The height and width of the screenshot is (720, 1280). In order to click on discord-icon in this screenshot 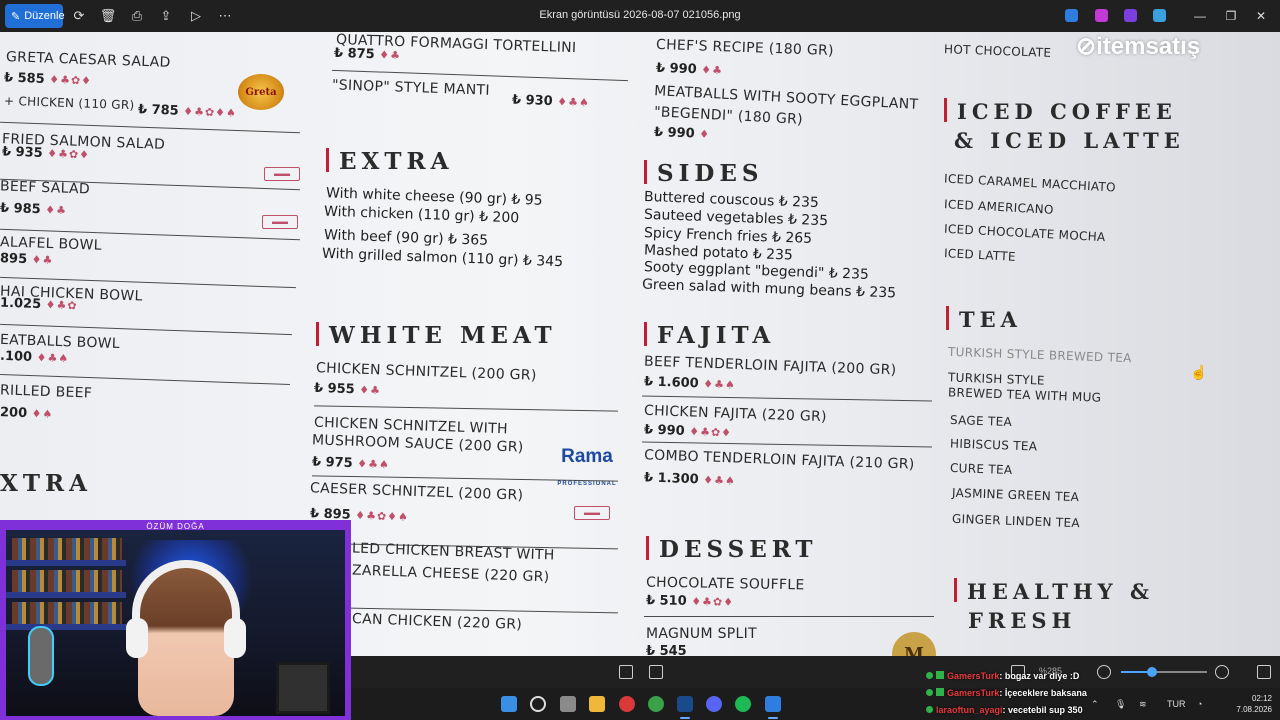, I will do `click(714, 704)`.